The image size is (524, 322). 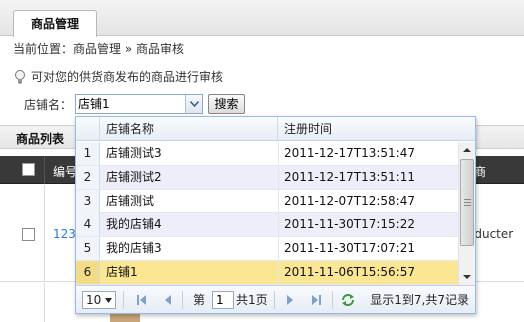 I want to click on row-number: 3, so click(x=88, y=201).